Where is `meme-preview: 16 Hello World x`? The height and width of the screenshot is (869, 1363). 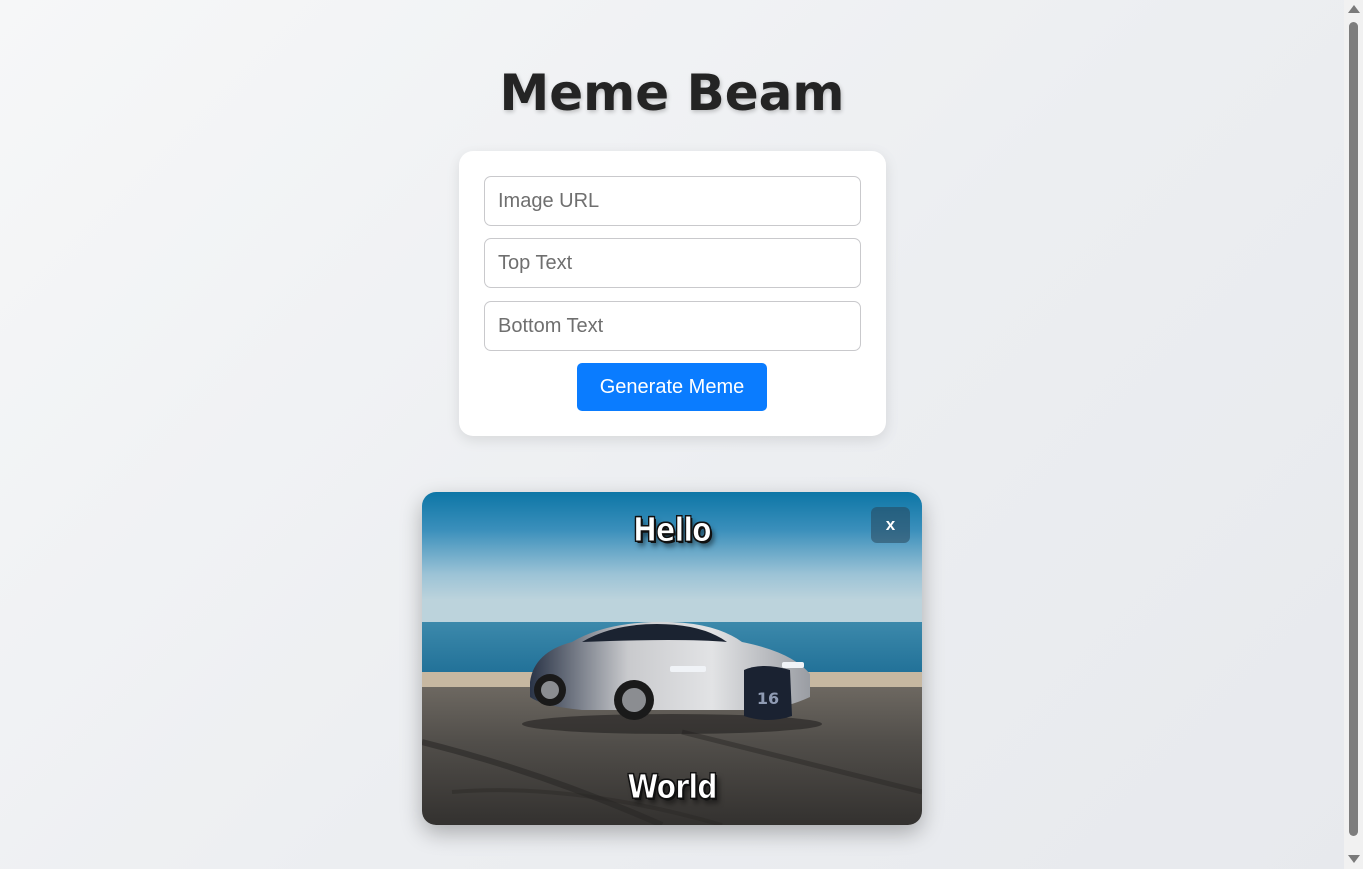
meme-preview: 16 Hello World x is located at coordinates (672, 658).